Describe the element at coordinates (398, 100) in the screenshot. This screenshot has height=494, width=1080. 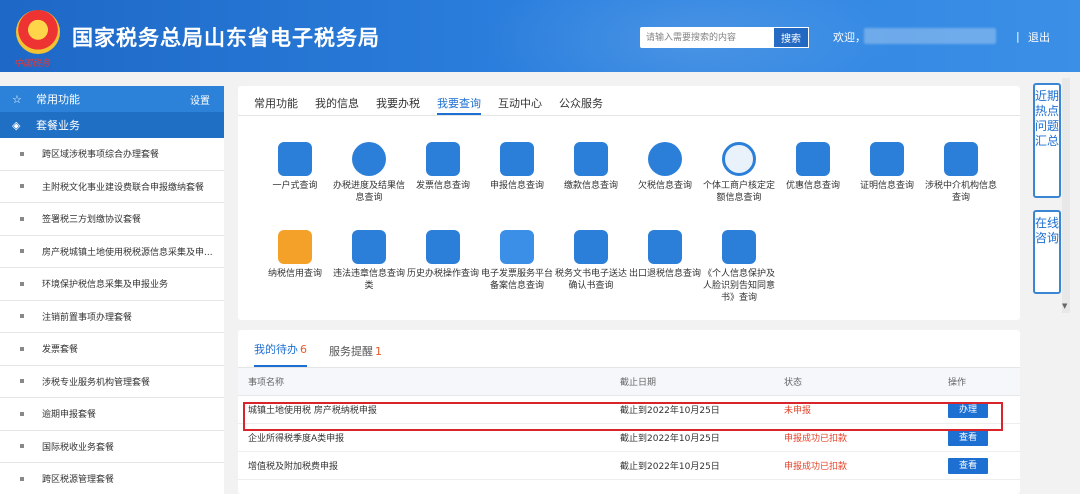
I see `main-tab: 我要办税` at that location.